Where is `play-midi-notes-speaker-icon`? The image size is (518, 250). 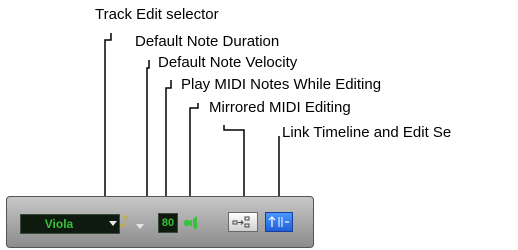 play-midi-notes-speaker-icon is located at coordinates (191, 223).